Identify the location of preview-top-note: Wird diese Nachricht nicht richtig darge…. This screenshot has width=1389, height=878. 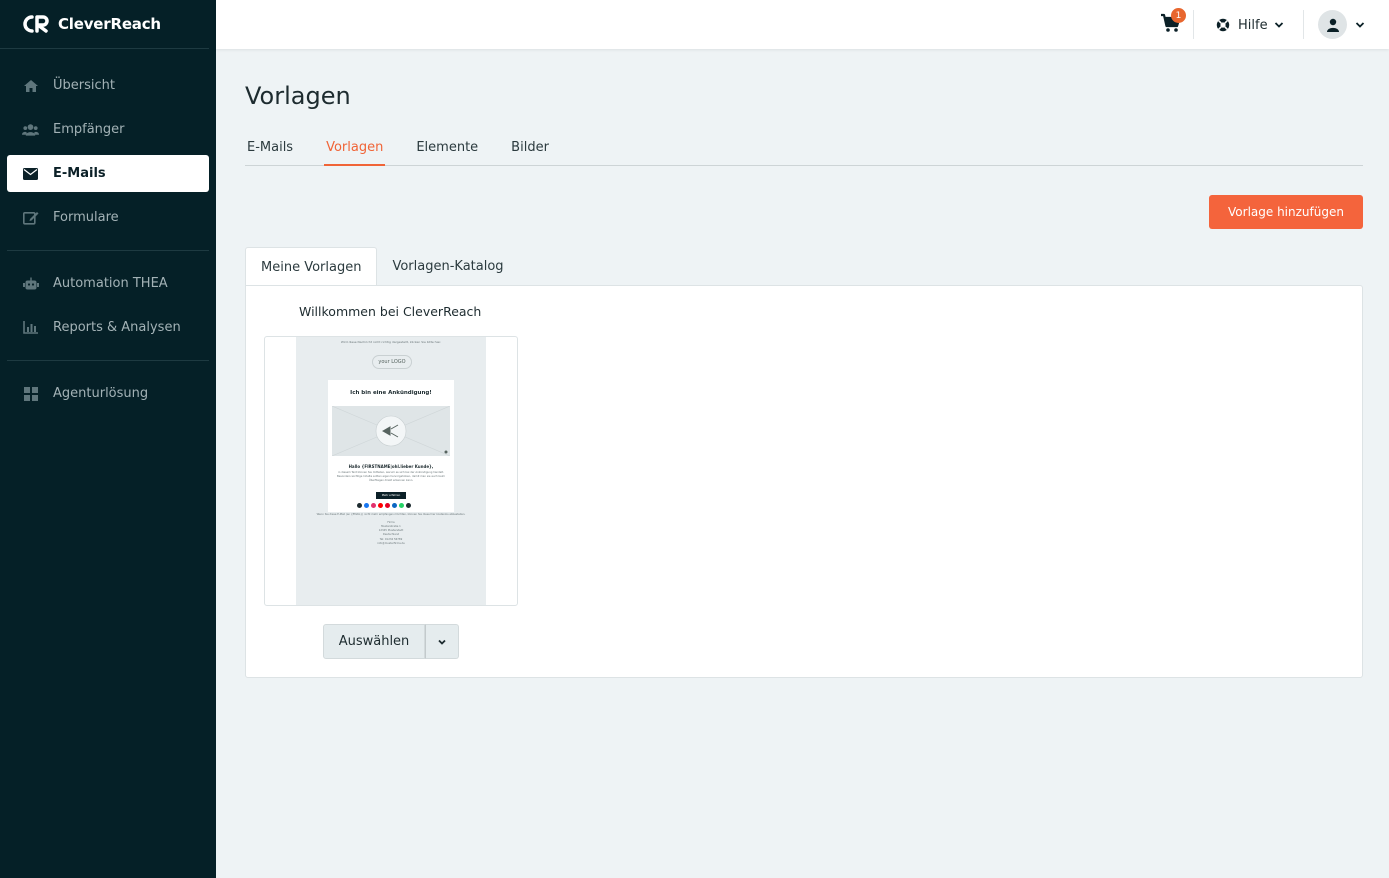
(391, 342).